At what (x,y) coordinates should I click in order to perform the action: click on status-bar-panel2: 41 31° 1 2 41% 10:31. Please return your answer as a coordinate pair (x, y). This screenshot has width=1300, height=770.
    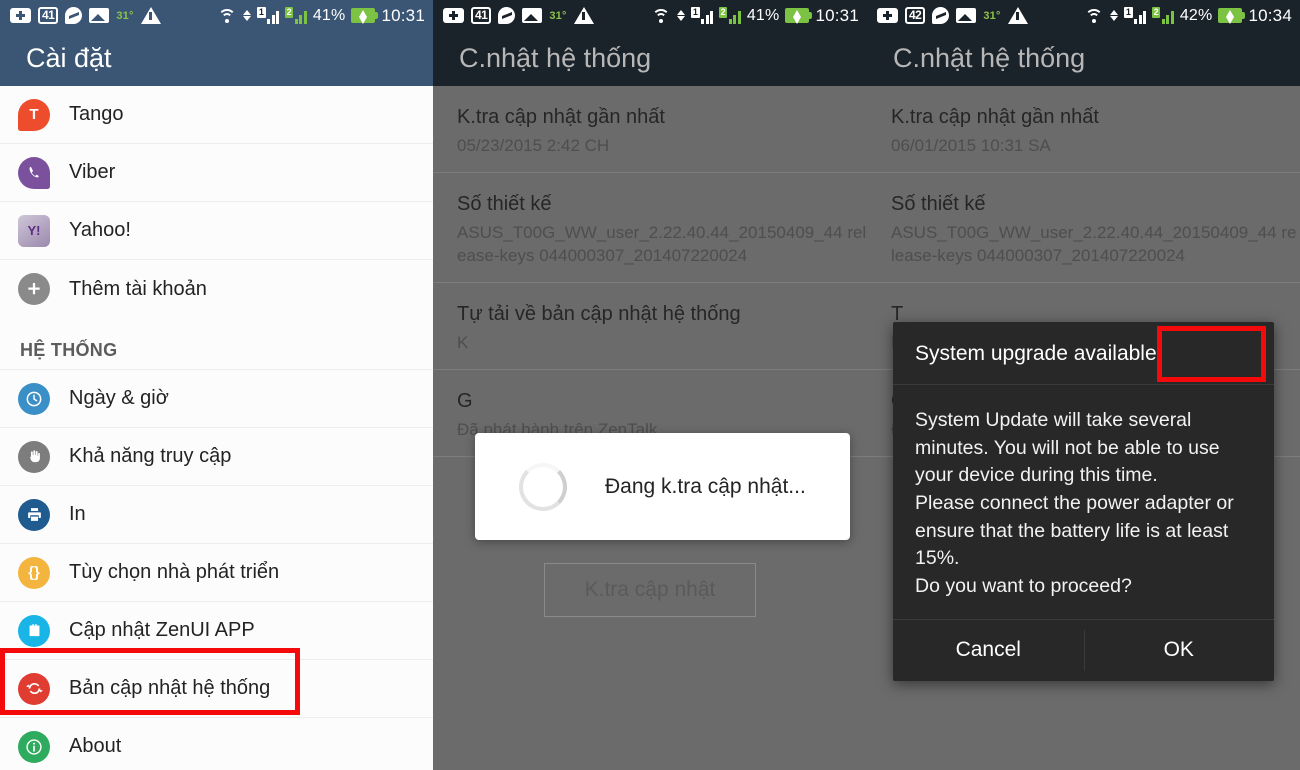
    Looking at the image, I should click on (650, 15).